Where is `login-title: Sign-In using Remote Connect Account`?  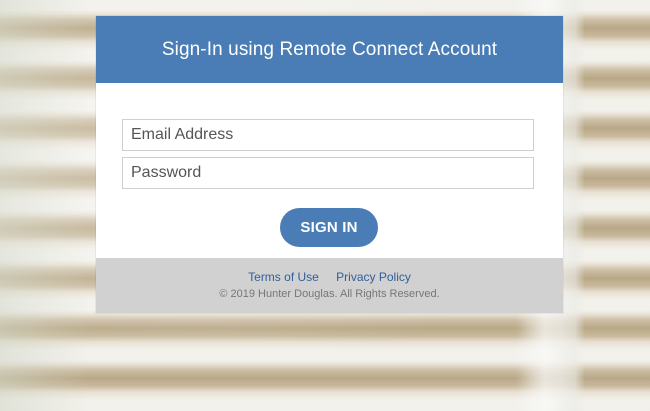
login-title: Sign-In using Remote Connect Account is located at coordinates (329, 49).